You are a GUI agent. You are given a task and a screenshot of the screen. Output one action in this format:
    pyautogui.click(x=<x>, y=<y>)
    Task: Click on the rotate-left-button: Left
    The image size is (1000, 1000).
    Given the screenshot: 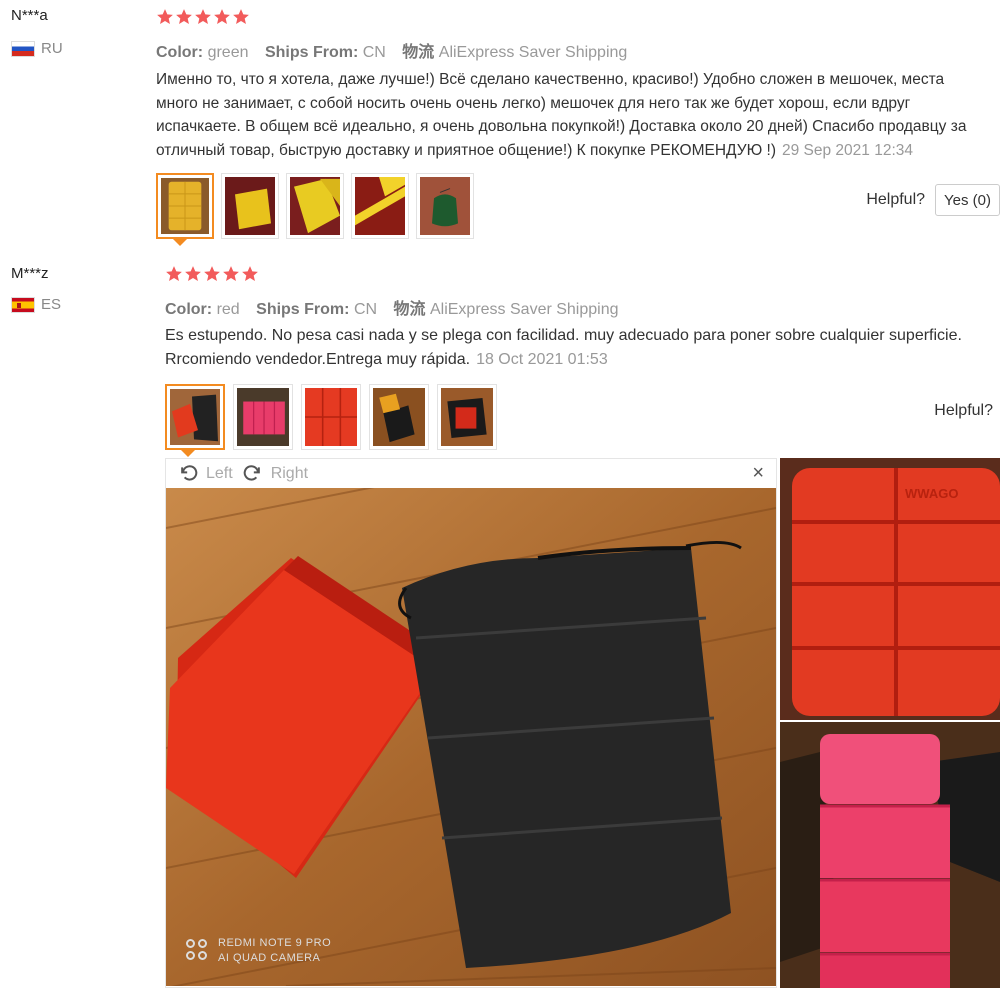 What is the action you would take?
    pyautogui.click(x=205, y=474)
    